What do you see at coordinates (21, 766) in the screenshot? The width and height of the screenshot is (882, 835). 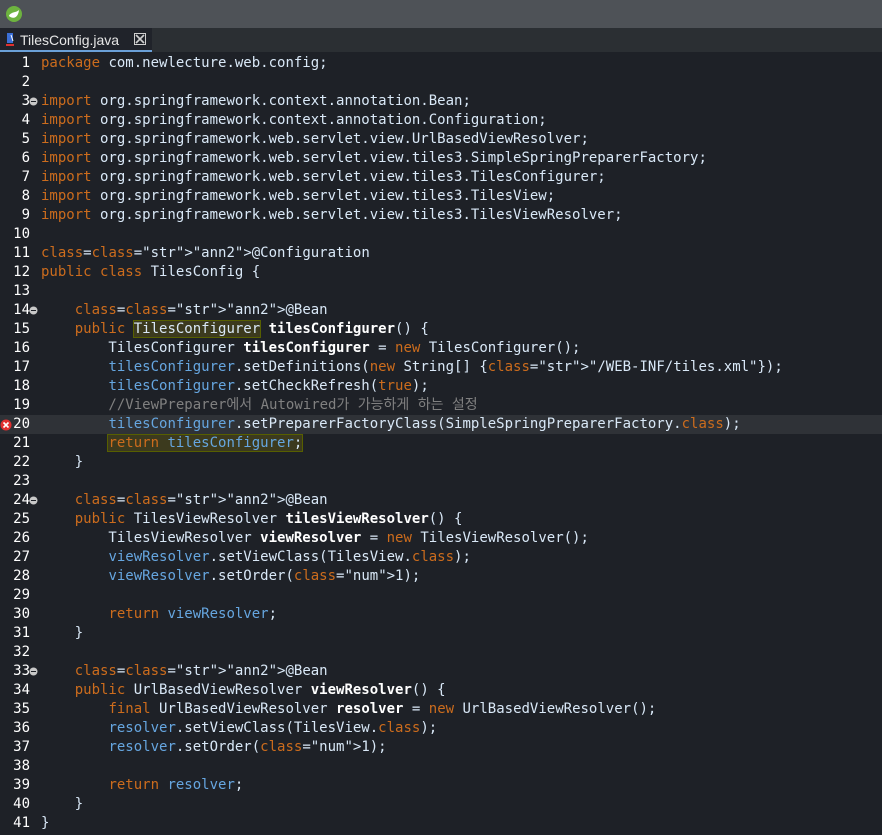 I see `line-number: 38` at bounding box center [21, 766].